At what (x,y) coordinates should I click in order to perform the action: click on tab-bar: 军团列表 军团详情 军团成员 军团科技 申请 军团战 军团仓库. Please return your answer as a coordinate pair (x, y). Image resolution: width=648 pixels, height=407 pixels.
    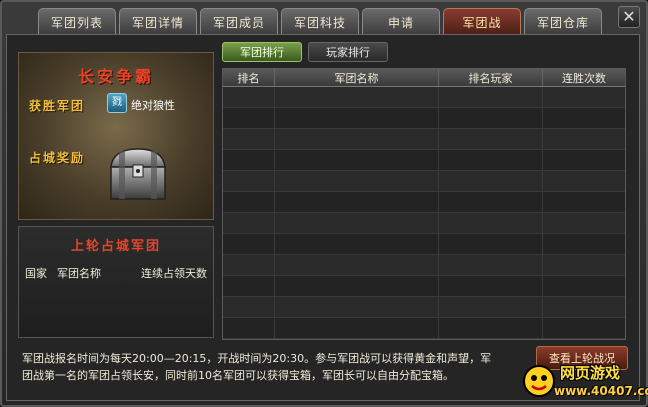
    Looking at the image, I should click on (320, 22).